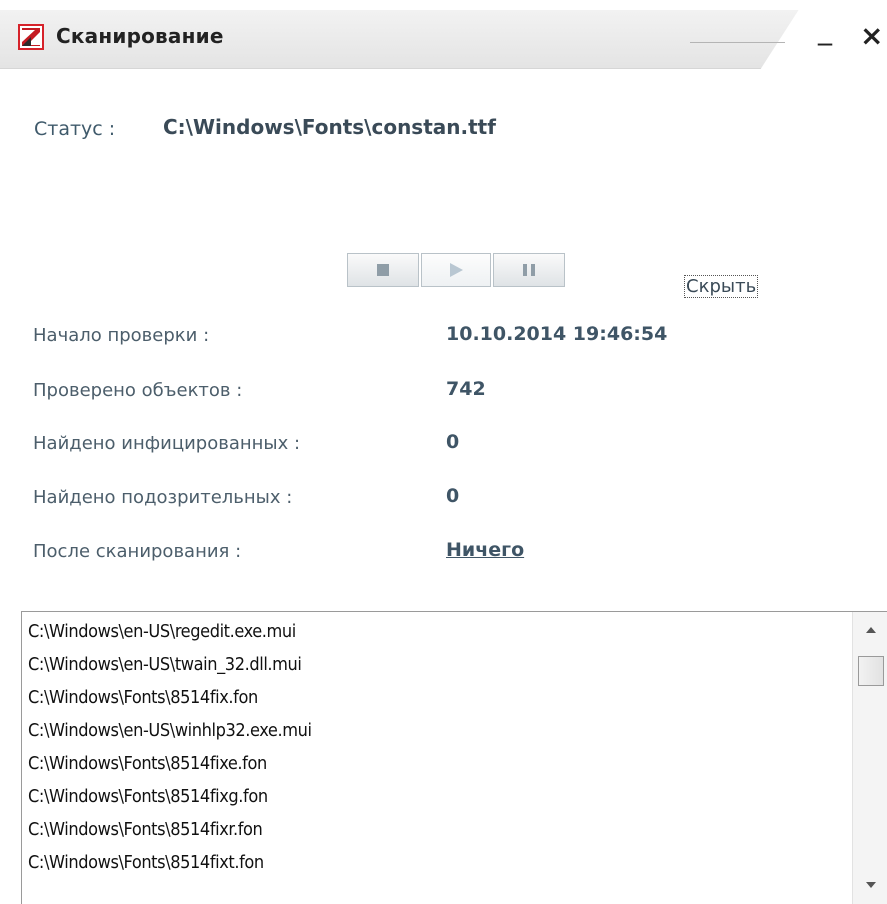  I want to click on list-item: C:\Windows\Fonts\8514fixg.fon, so click(437, 796).